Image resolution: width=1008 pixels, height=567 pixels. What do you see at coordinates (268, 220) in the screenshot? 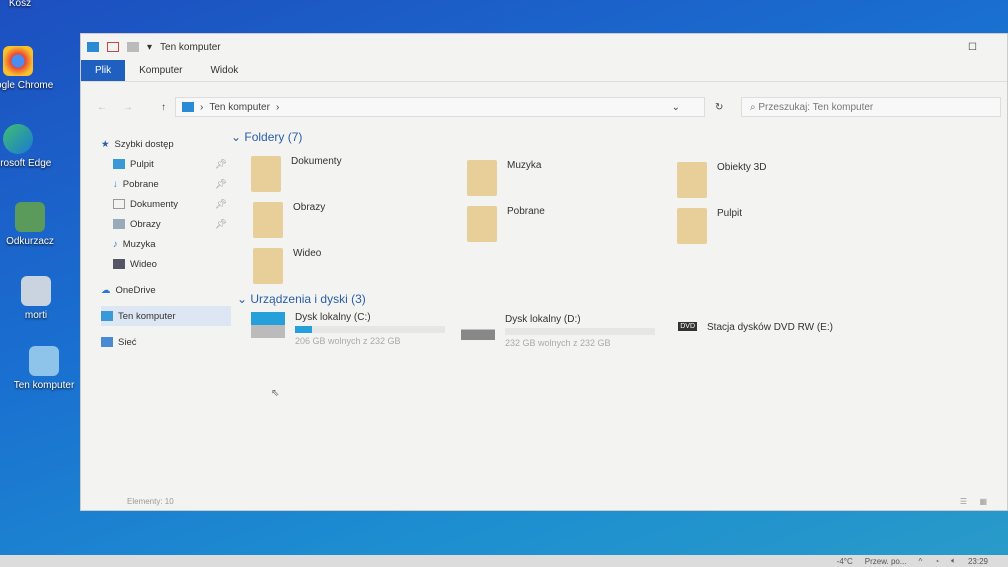
I see `pictures-folder-icon` at bounding box center [268, 220].